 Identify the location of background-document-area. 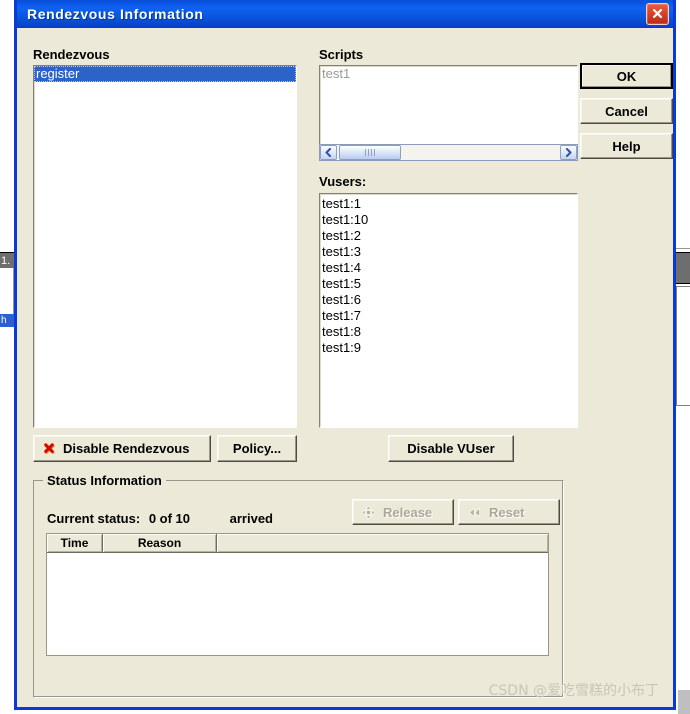
(7, 291).